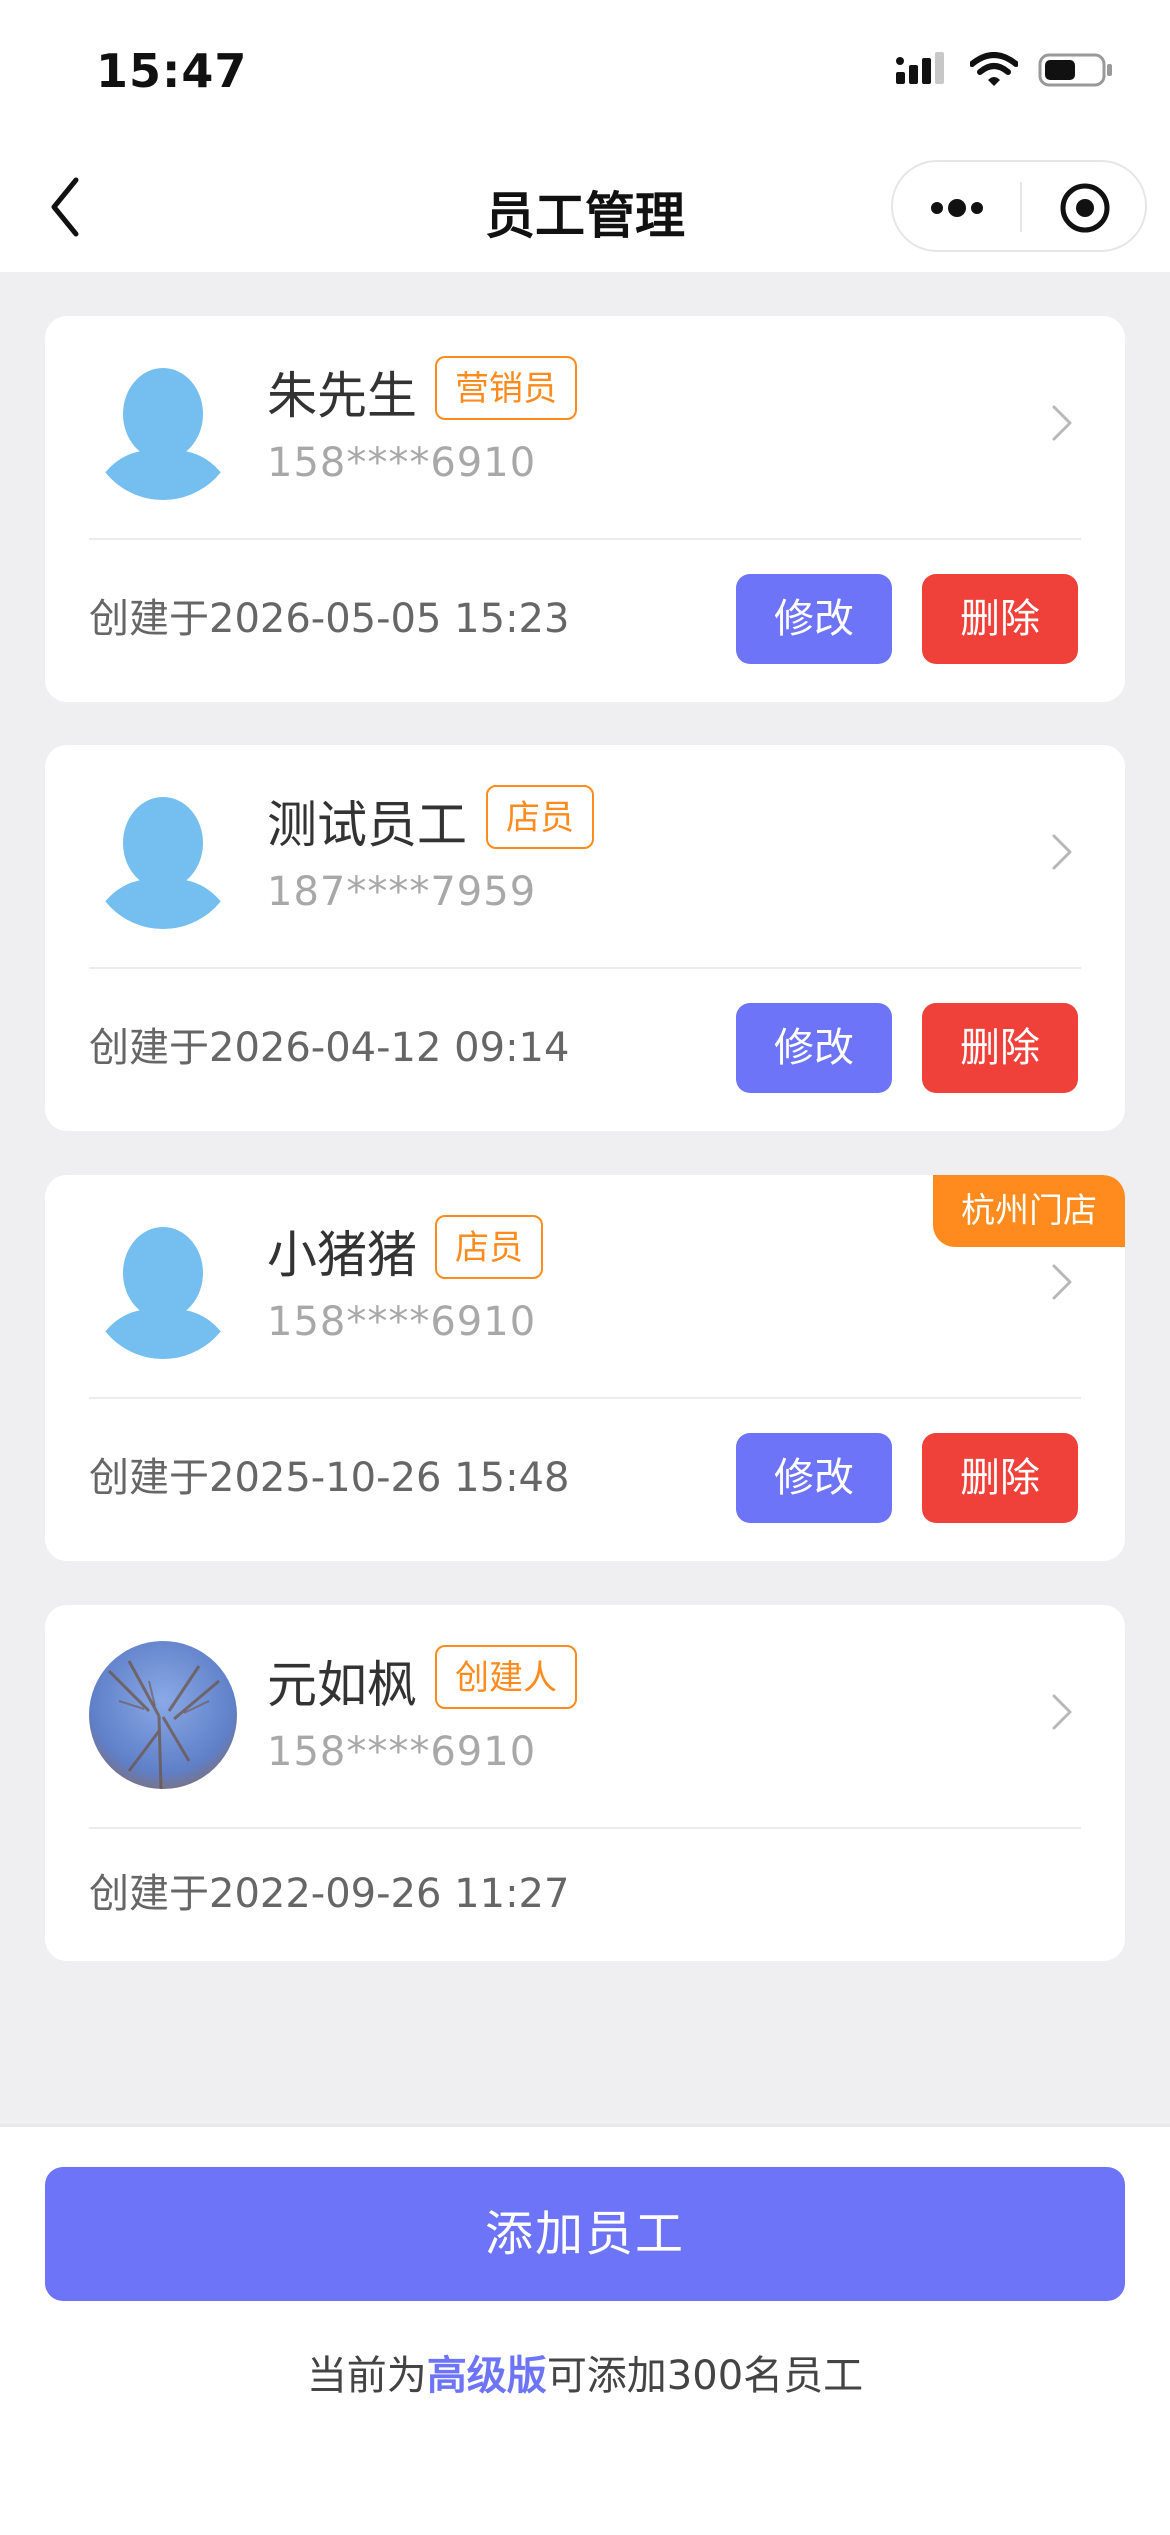  What do you see at coordinates (487, 2376) in the screenshot?
I see `plan-name-link: 高级版` at bounding box center [487, 2376].